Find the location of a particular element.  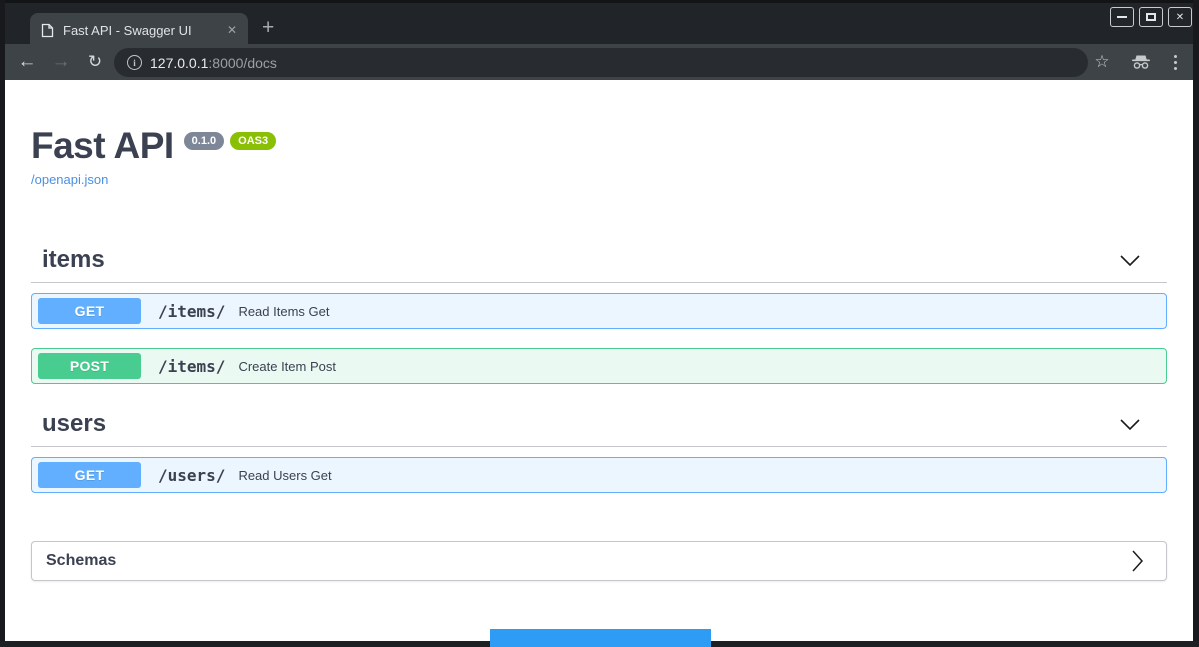

window-frame-right is located at coordinates (1196, 323).